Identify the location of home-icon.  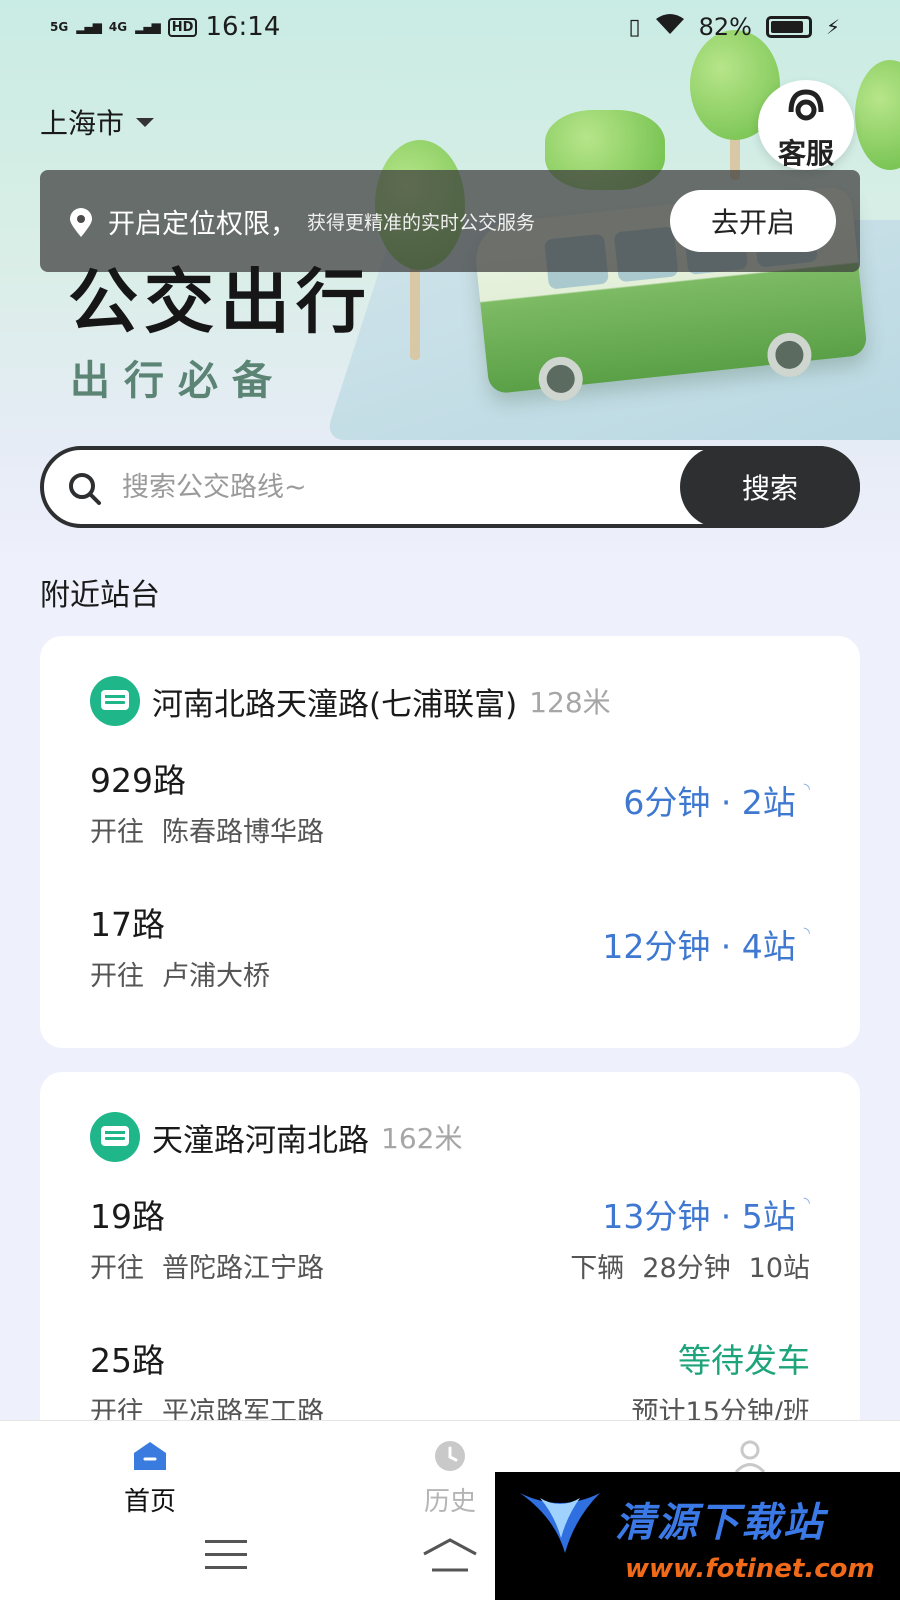
(150, 1457).